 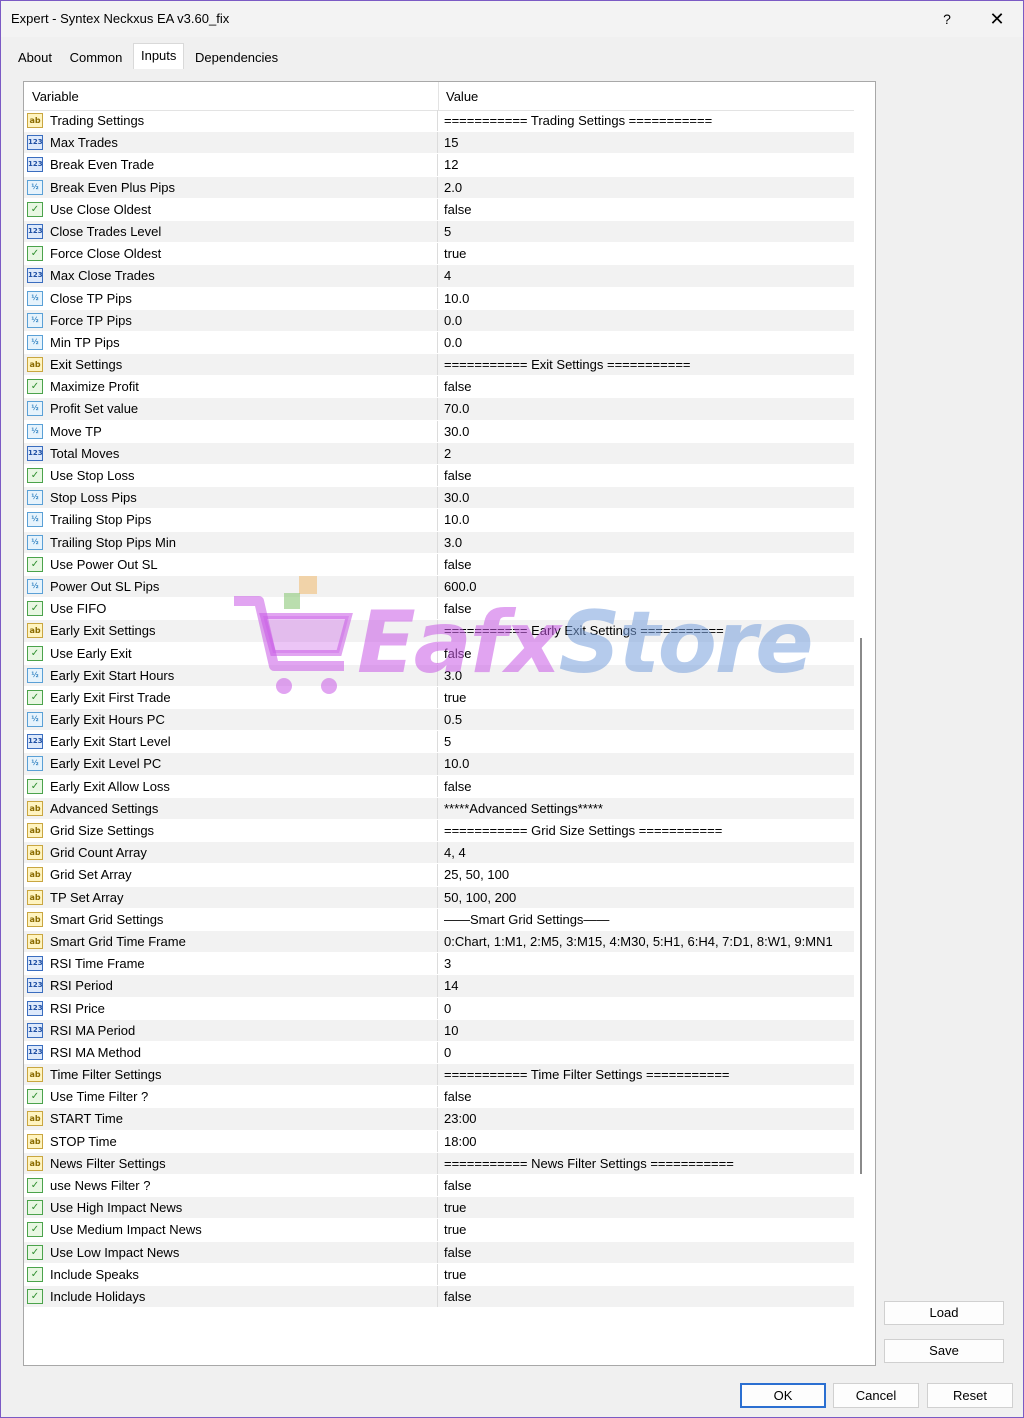 I want to click on variable-cell: ½ Early Exit Start Hours, so click(x=231, y=675).